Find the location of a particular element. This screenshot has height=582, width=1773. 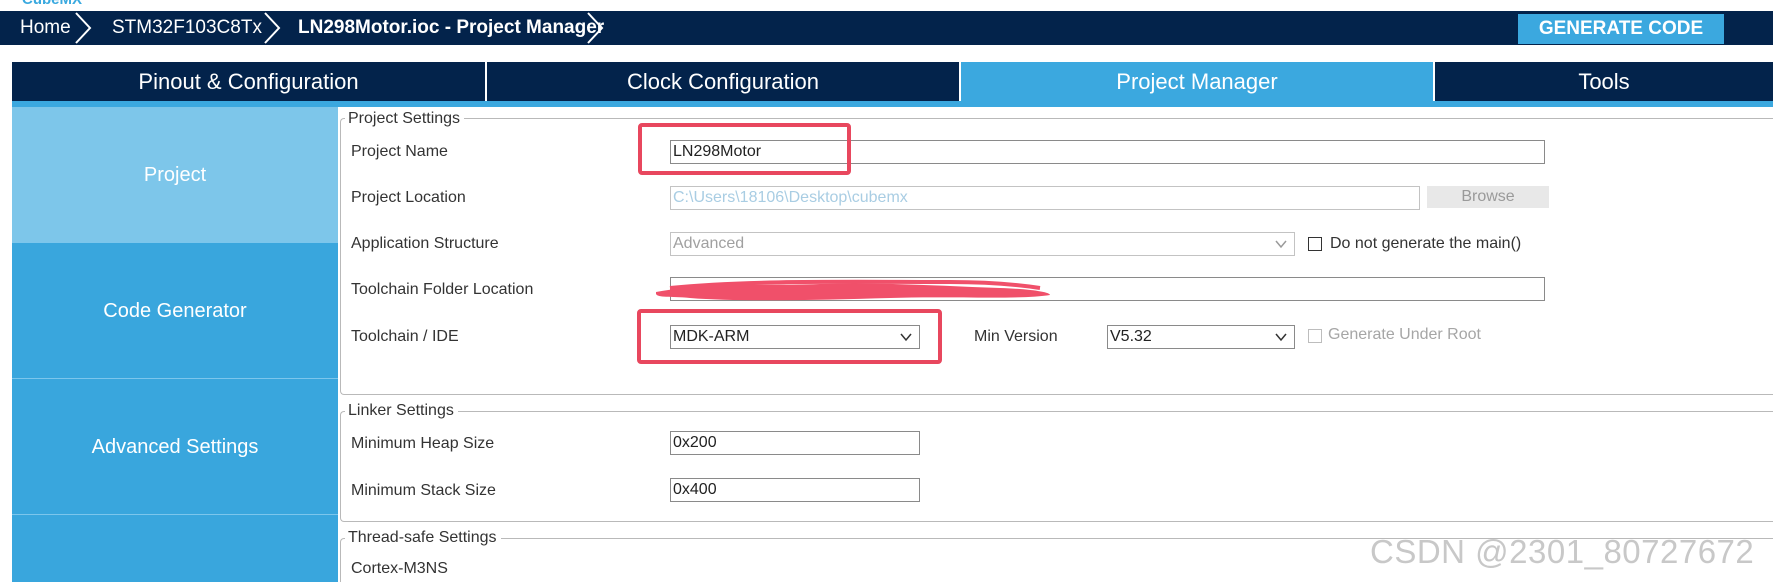

redaction-scribble is located at coordinates (853, 290).